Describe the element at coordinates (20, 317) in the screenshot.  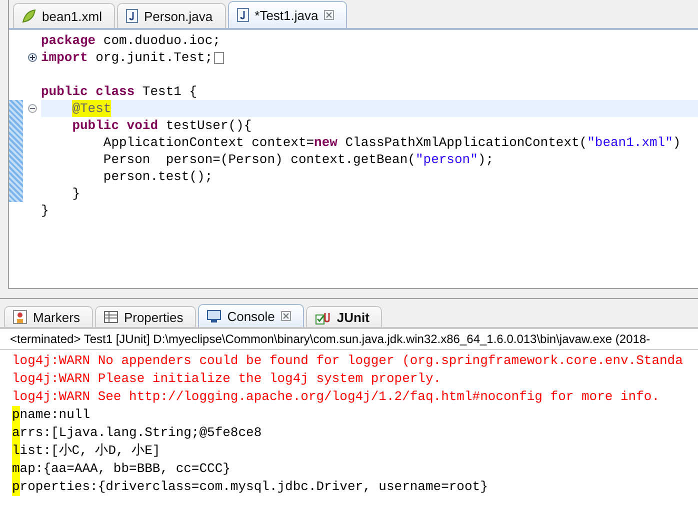
I see `markers-icon` at that location.